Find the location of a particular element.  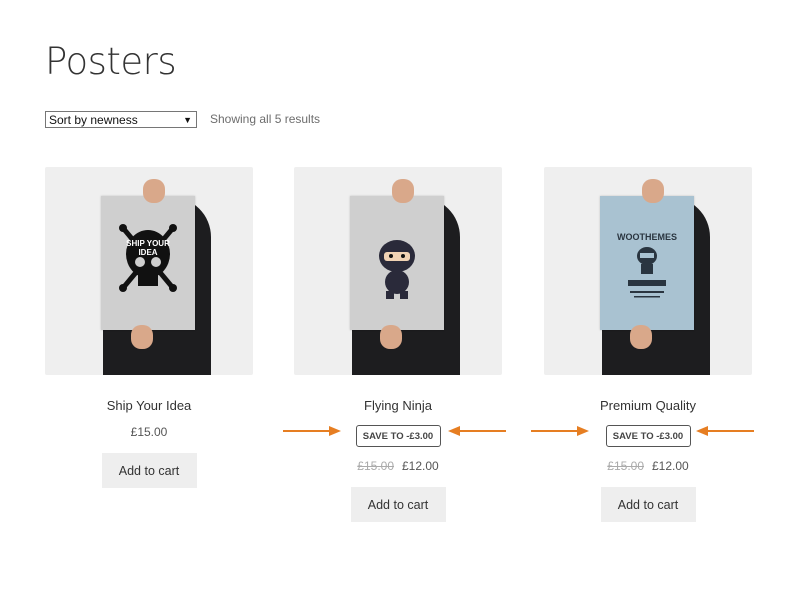

result-count: Showing all 5 results is located at coordinates (265, 119).